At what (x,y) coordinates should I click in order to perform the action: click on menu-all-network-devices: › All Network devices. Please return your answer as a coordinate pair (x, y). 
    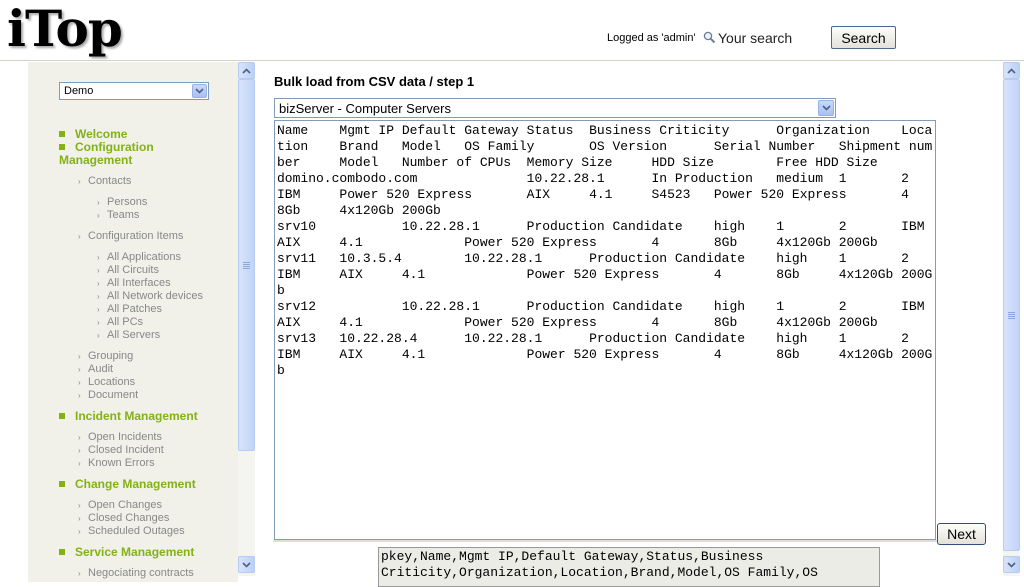
    Looking at the image, I should click on (150, 296).